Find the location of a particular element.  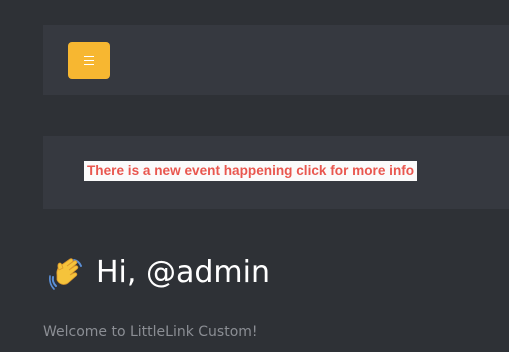

welcome-message: Welcome to LittleLink Custom! is located at coordinates (150, 332).